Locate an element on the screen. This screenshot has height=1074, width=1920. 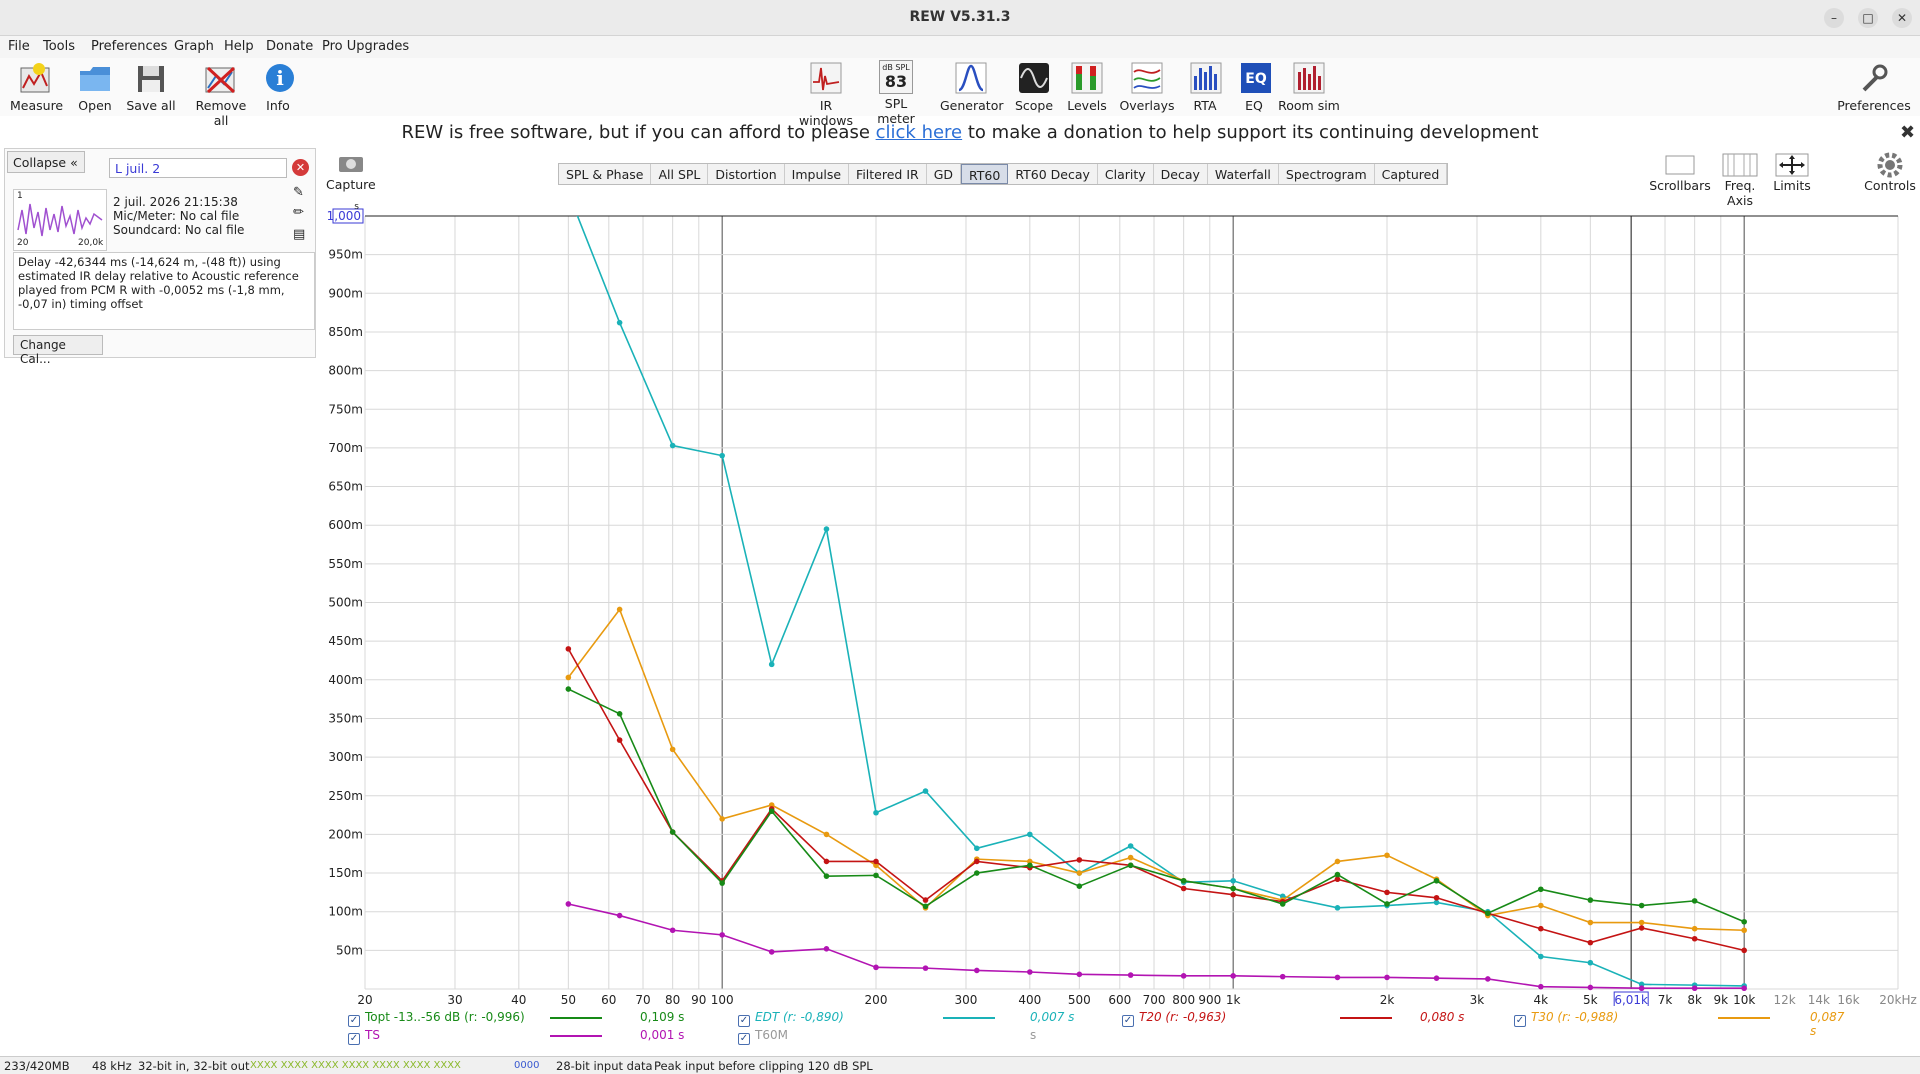
measurement-name-field: L juil. 2 is located at coordinates (198, 168).